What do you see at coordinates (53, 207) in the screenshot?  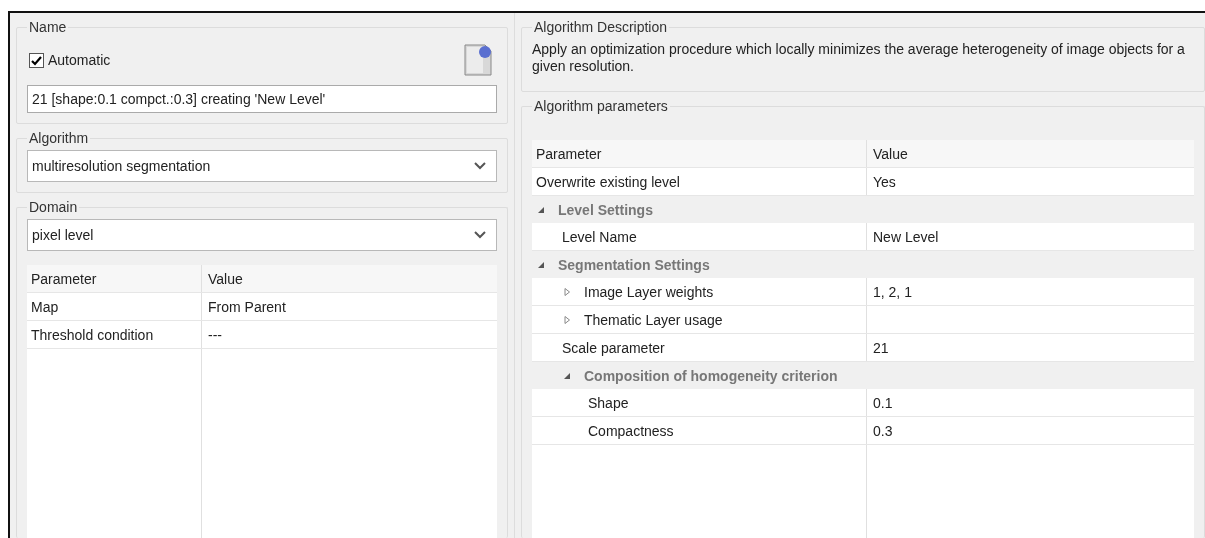 I see `group-title: Domain` at bounding box center [53, 207].